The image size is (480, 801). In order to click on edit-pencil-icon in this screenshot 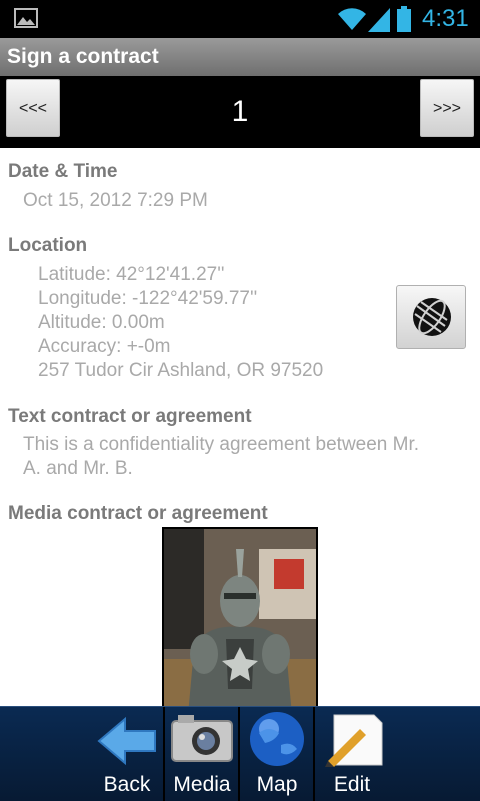, I will do `click(354, 740)`.